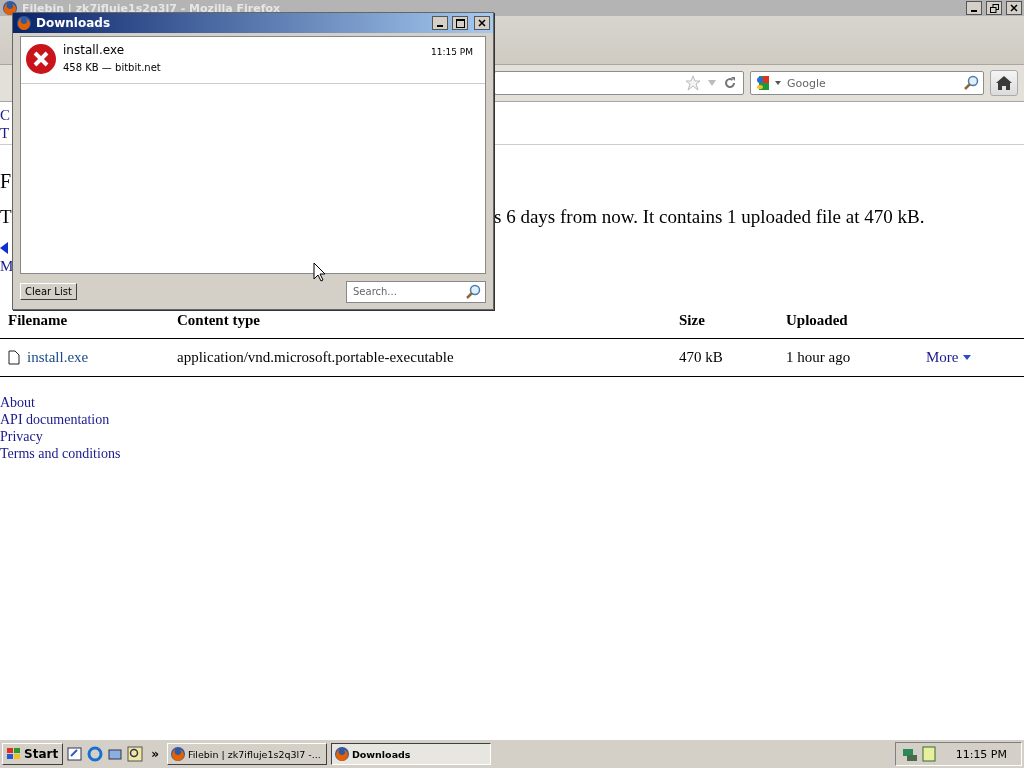 The width and height of the screenshot is (1024, 768). What do you see at coordinates (38, 320) in the screenshot?
I see `column-header: Filename` at bounding box center [38, 320].